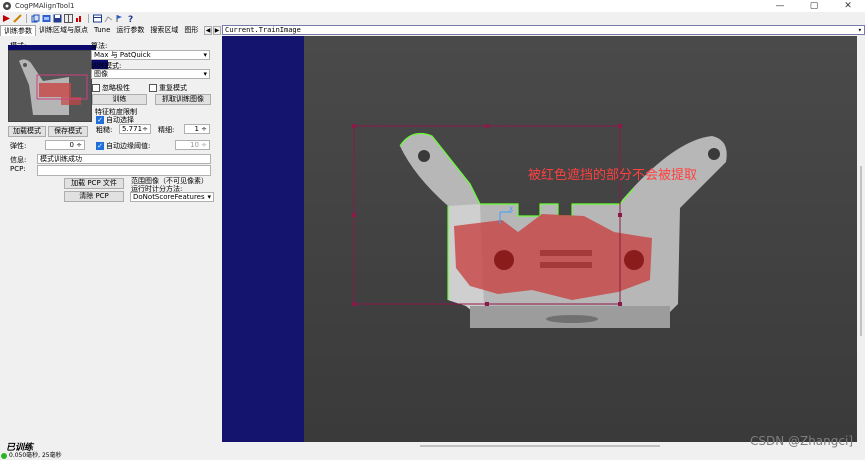  Describe the element at coordinates (104, 130) in the screenshot. I see `coarse-label: 粗糙:` at that location.